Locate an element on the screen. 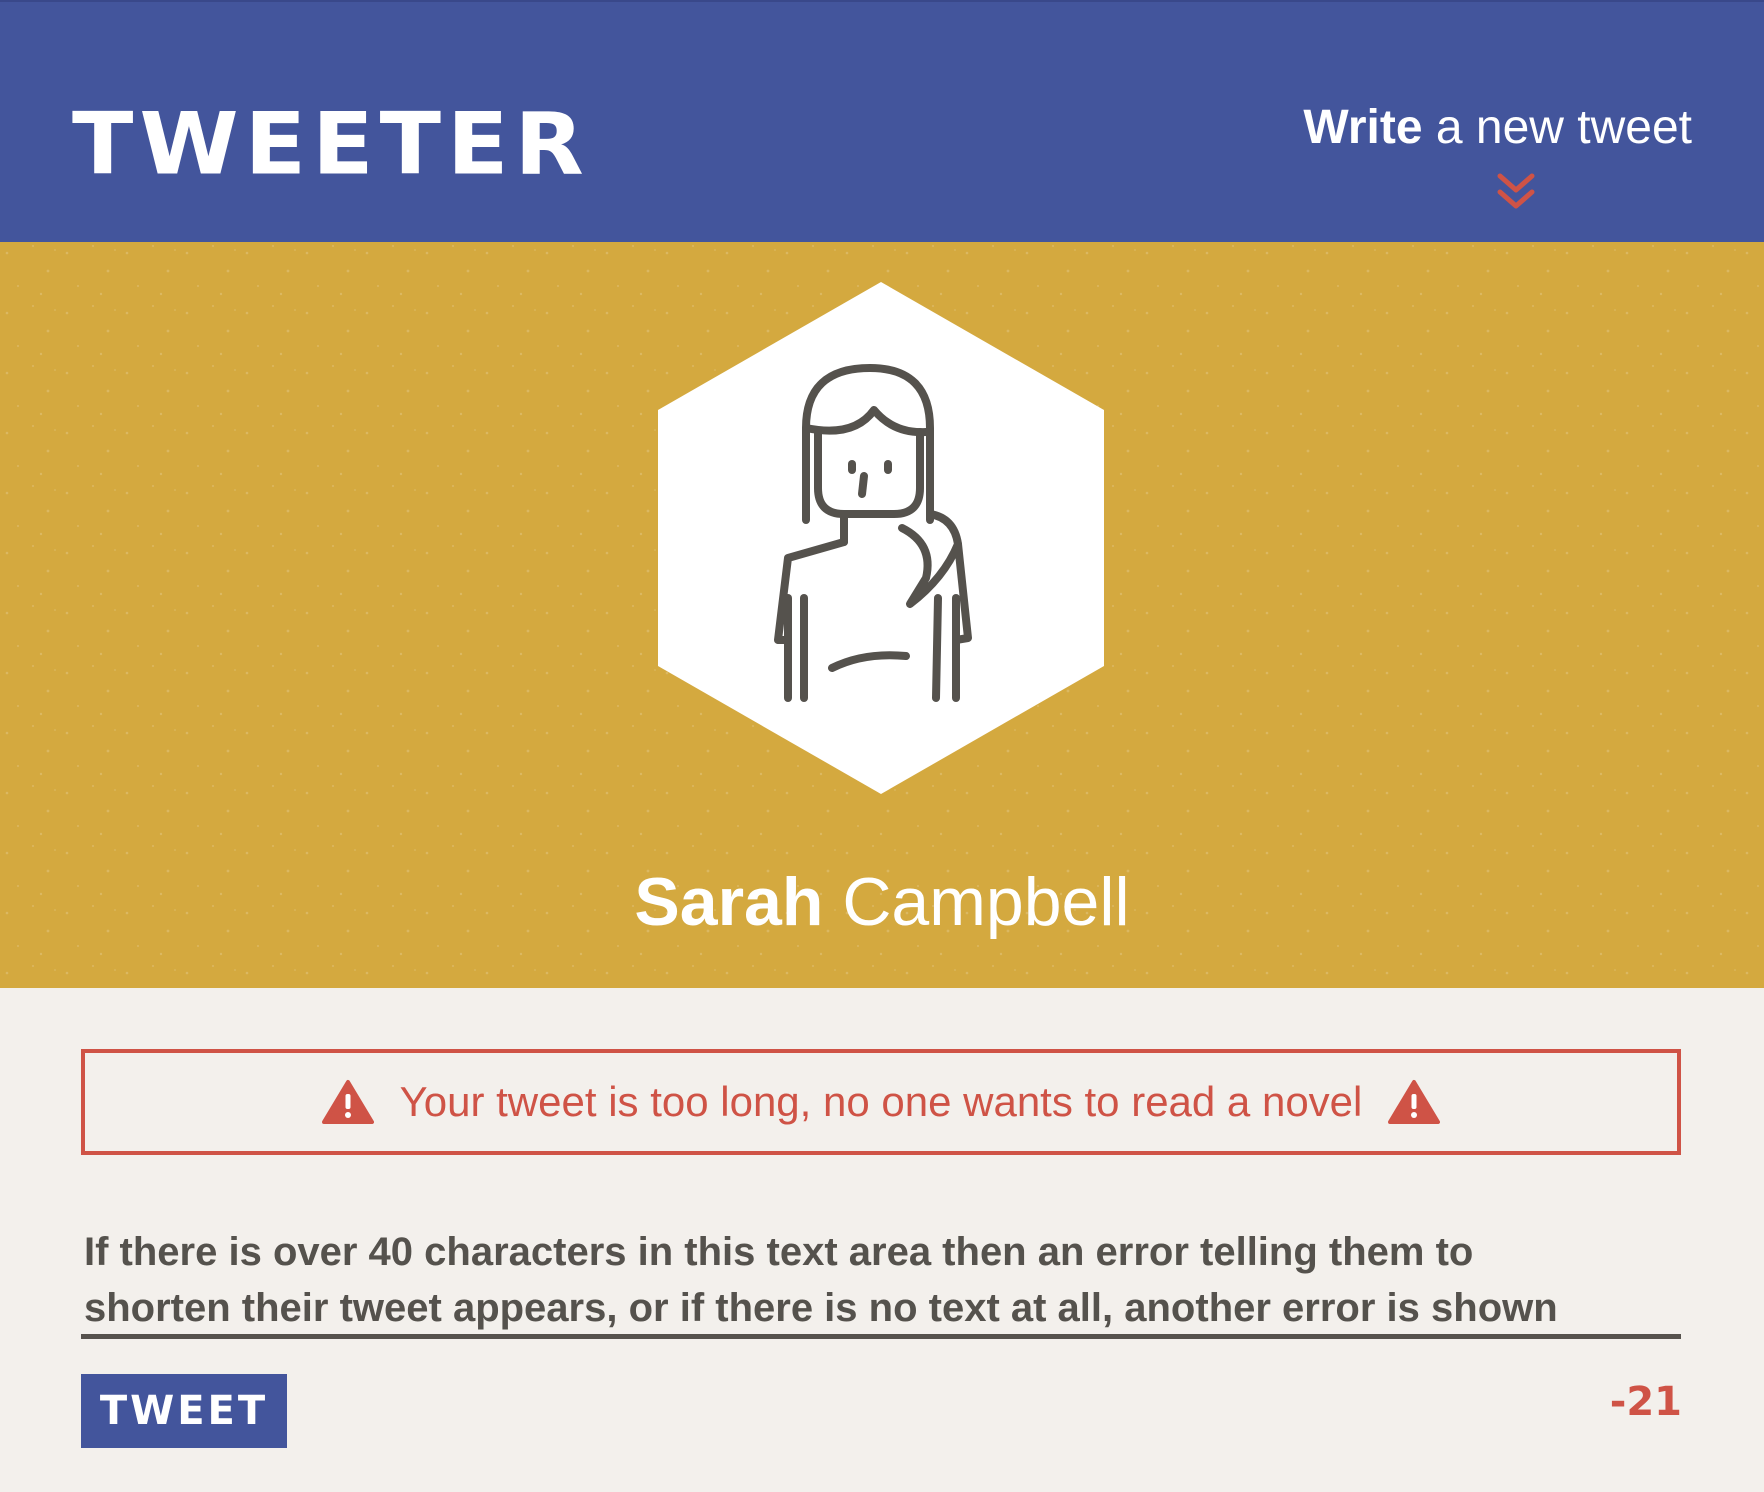  write-link-rest: a new tweet is located at coordinates (1557, 127).